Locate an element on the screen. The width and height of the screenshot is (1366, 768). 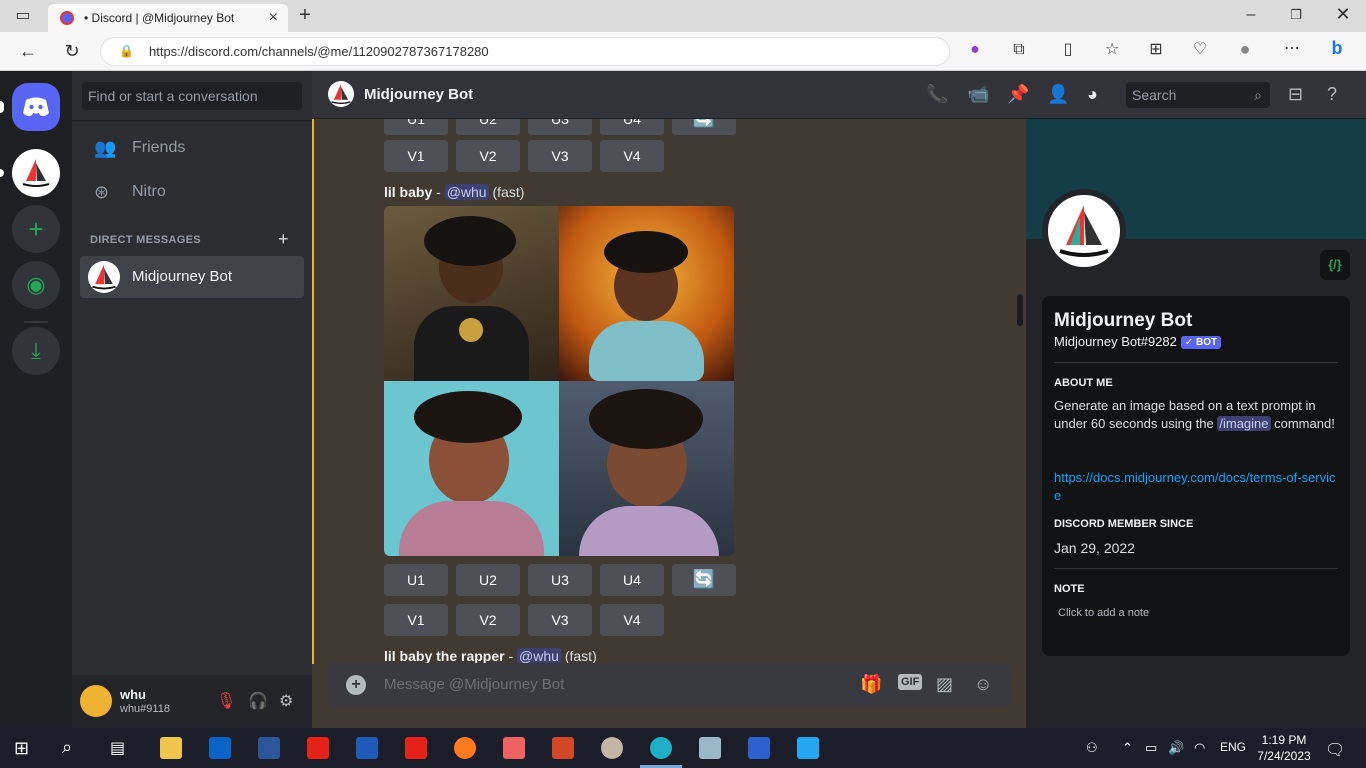
bing-icon: b is located at coordinates (1337, 48).